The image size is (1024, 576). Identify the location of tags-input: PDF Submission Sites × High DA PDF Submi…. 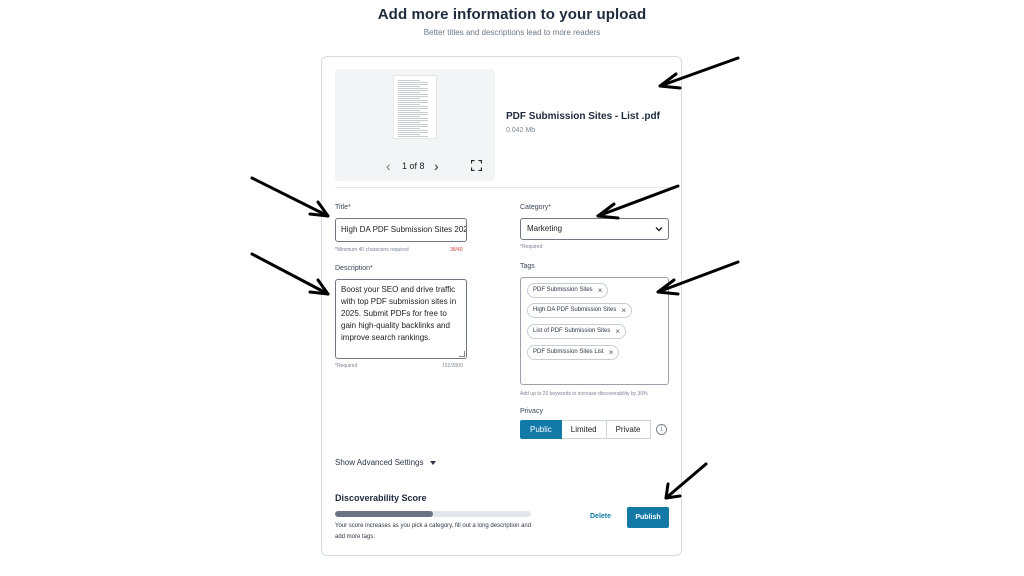
(594, 331).